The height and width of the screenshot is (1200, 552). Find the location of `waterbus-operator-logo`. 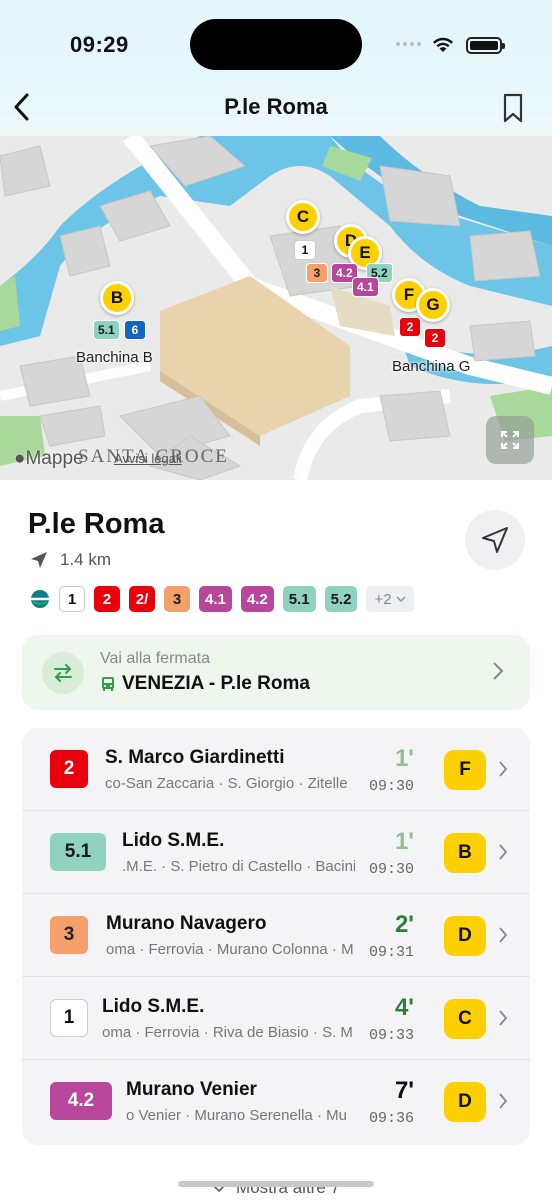

waterbus-operator-logo is located at coordinates (40, 599).